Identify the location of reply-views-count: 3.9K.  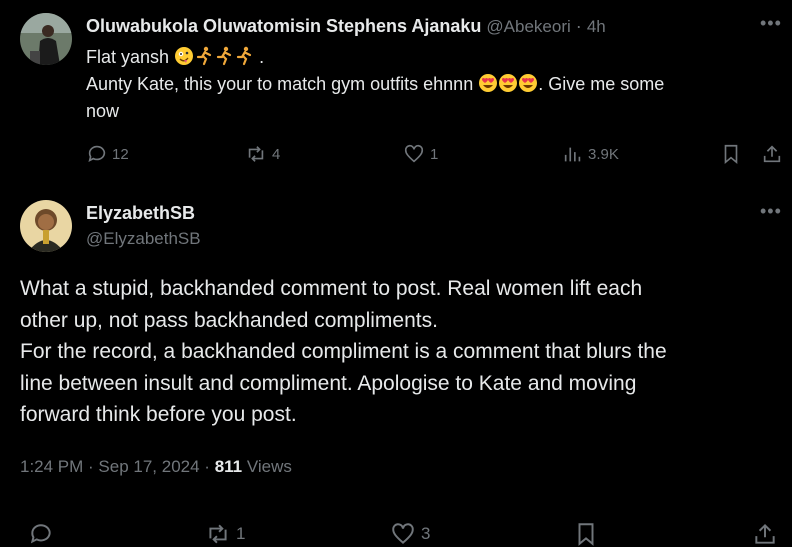
(603, 154).